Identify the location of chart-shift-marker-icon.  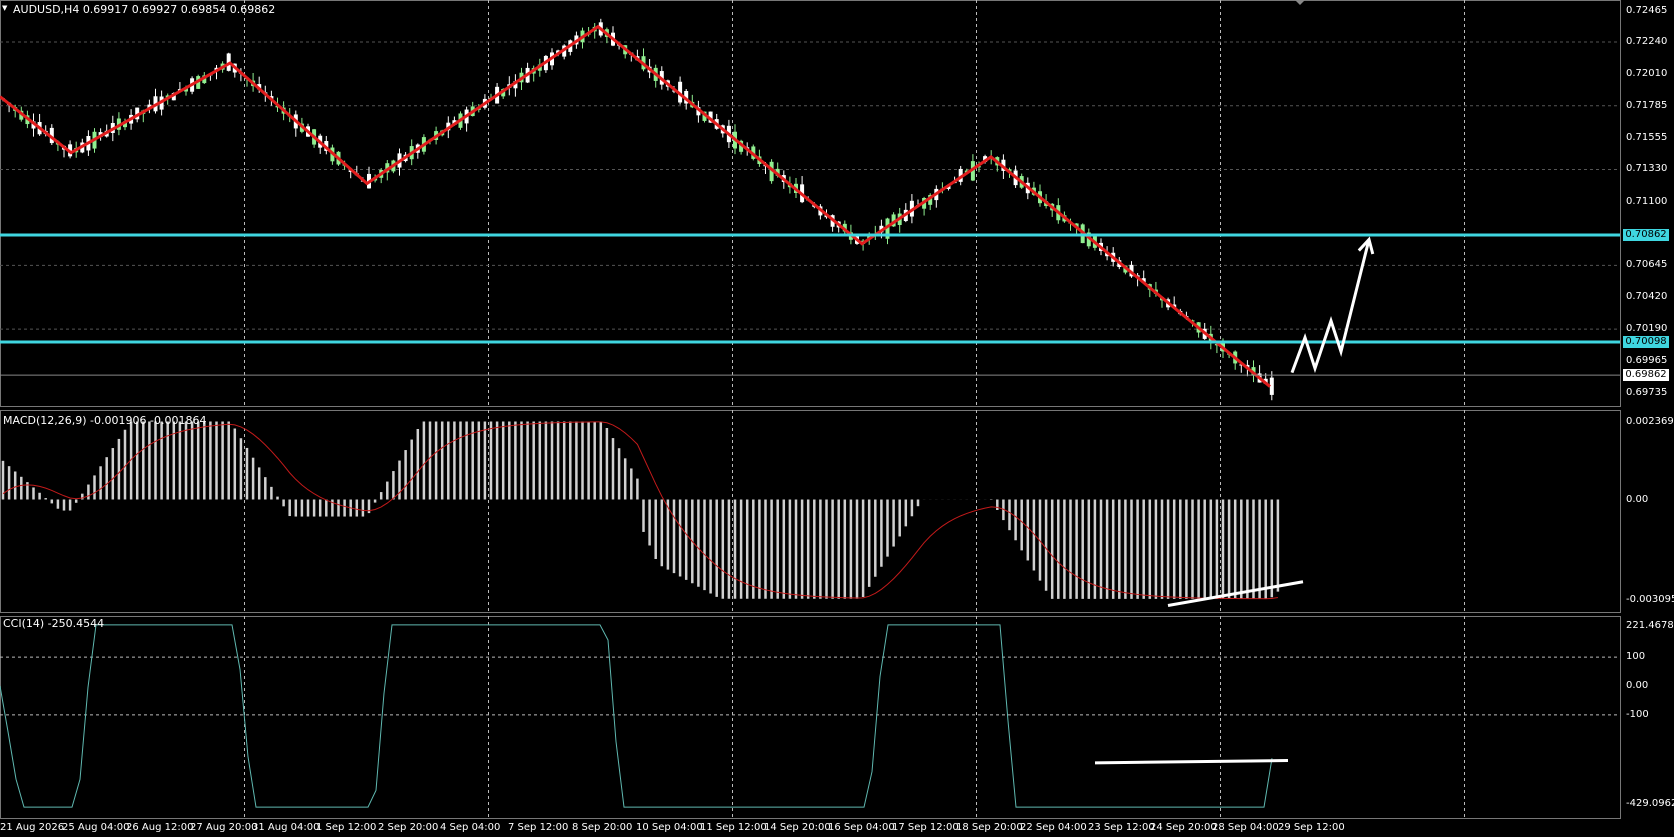
(1300, 2).